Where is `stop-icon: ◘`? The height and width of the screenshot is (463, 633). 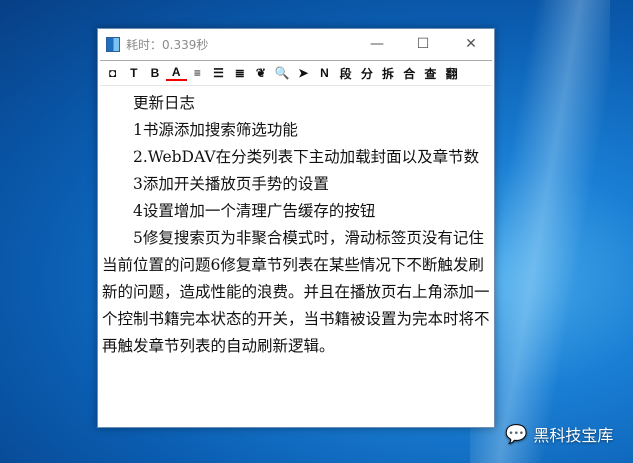
stop-icon: ◘ is located at coordinates (112, 73).